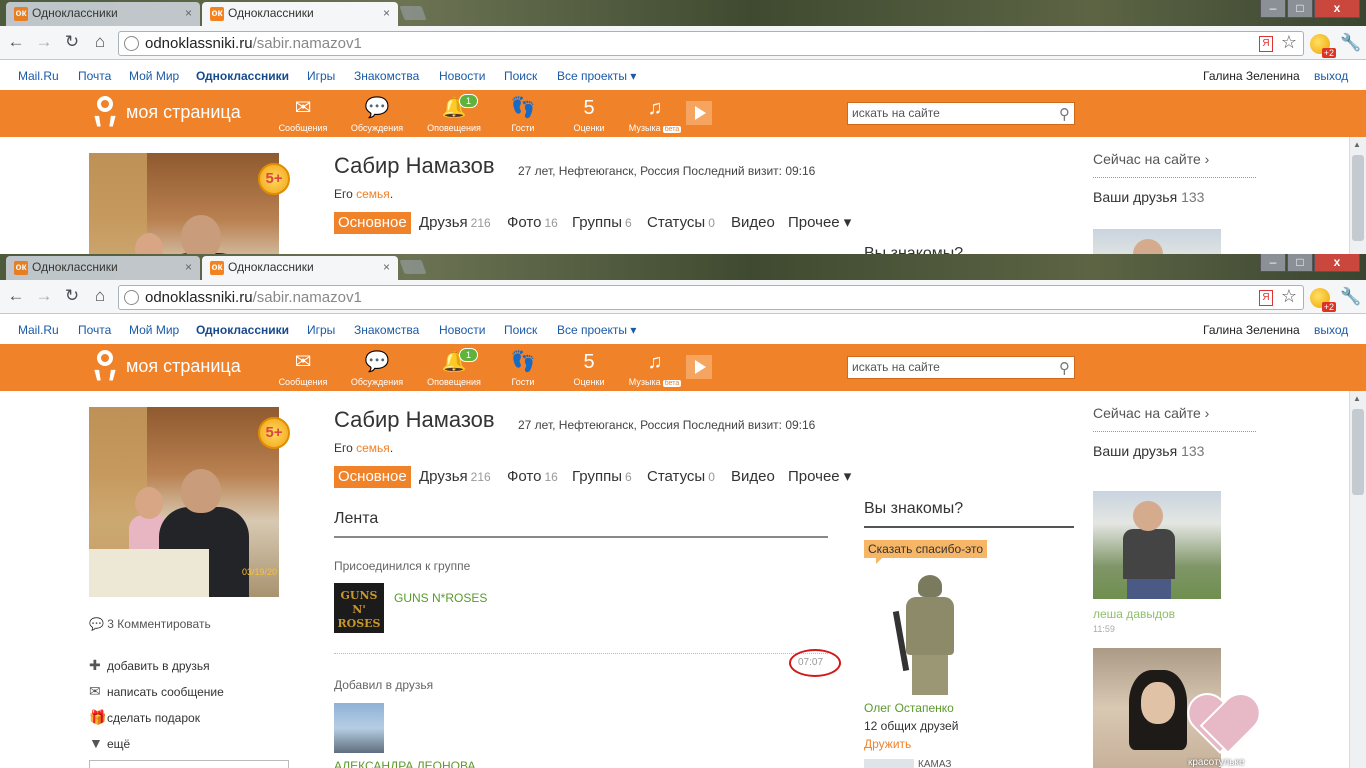 The height and width of the screenshot is (768, 1366). What do you see at coordinates (405, 763) in the screenshot?
I see `friend-link: АЛЕКСАНДРА ЛЕОНОВА` at bounding box center [405, 763].